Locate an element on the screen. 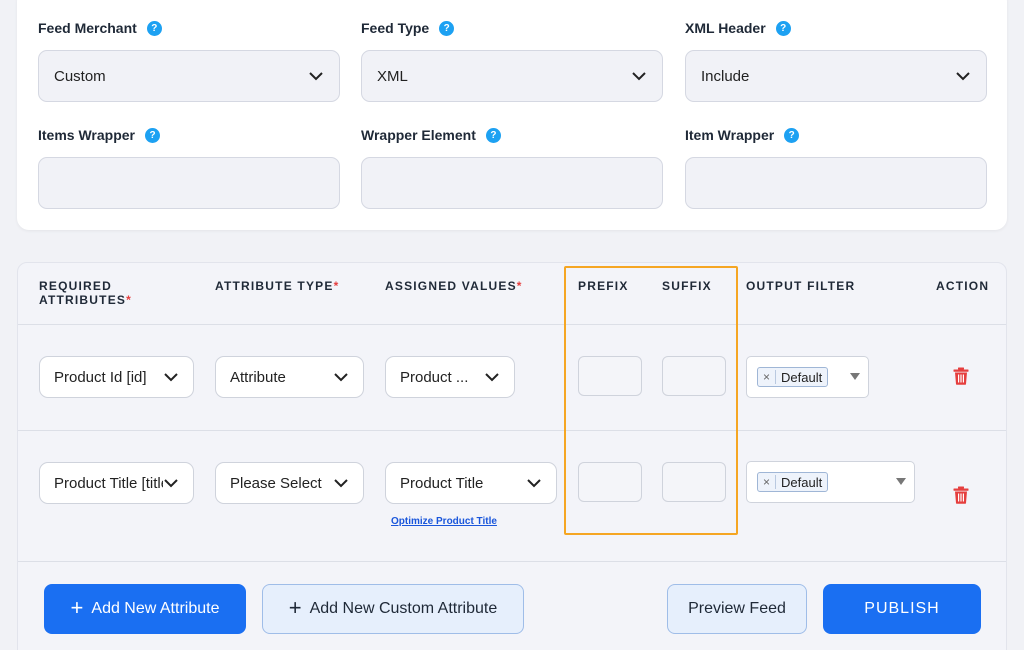  header-divider is located at coordinates (512, 324).